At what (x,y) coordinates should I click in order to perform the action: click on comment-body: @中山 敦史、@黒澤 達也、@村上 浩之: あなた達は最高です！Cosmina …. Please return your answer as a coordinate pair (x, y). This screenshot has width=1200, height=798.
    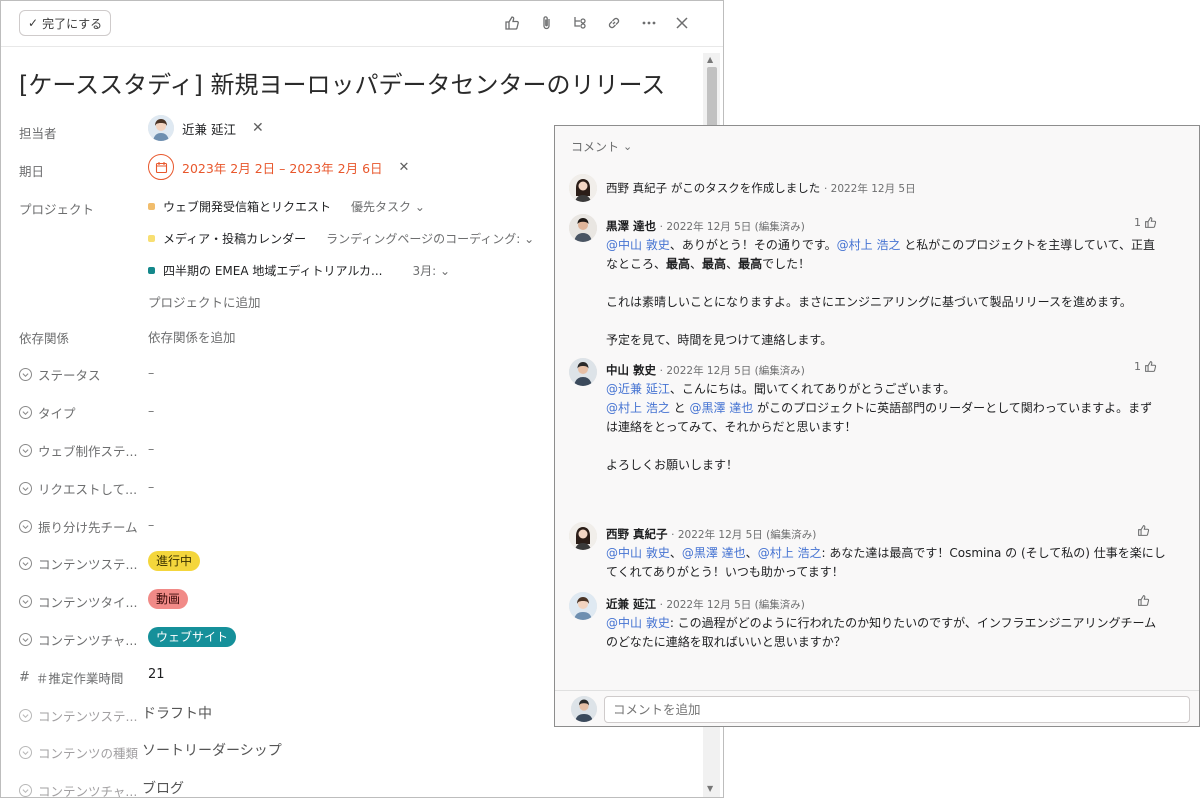
    Looking at the image, I should click on (886, 563).